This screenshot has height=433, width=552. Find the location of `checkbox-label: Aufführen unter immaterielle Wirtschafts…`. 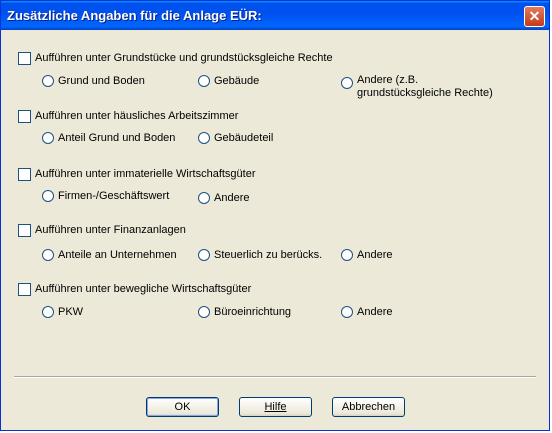

checkbox-label: Aufführen unter immaterielle Wirtschafts… is located at coordinates (145, 174).